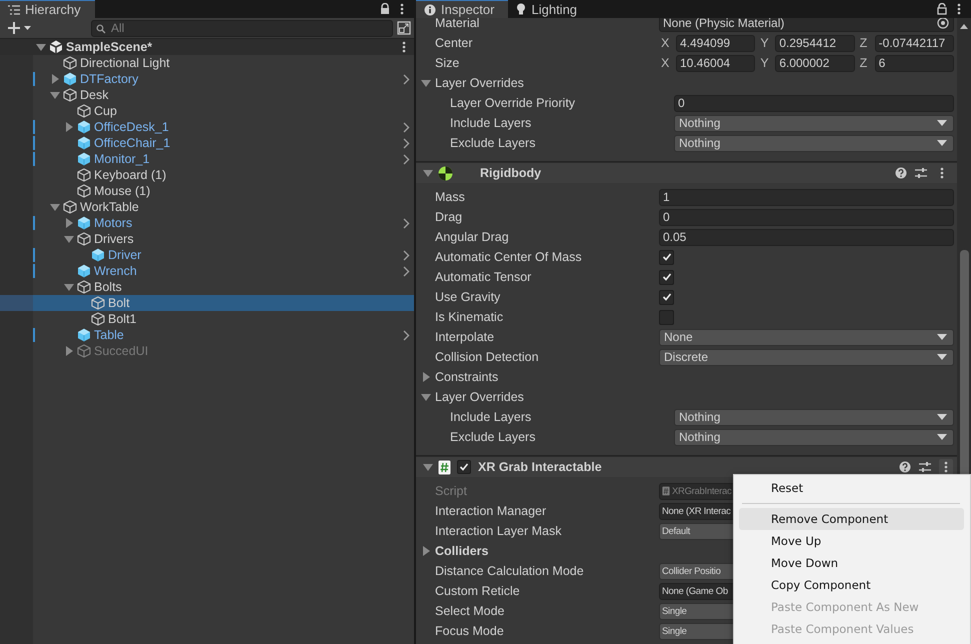 This screenshot has width=971, height=644. What do you see at coordinates (806, 337) in the screenshot?
I see `dropdown: None` at bounding box center [806, 337].